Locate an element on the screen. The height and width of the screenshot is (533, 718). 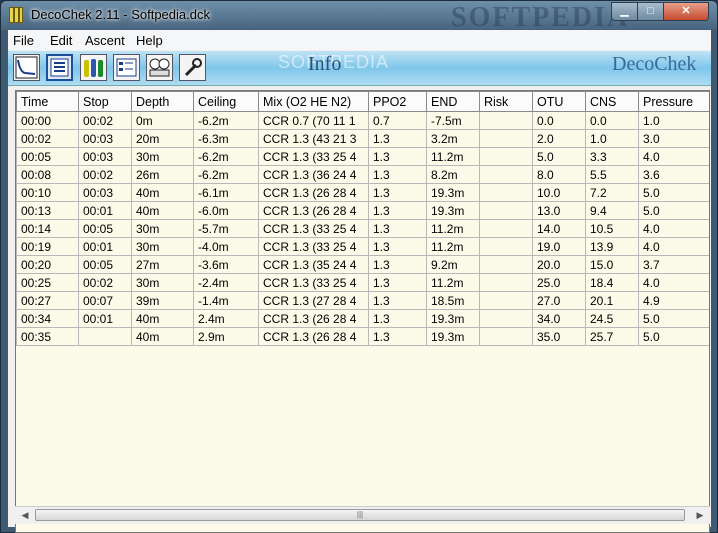
table-cell: 34.0 is located at coordinates (559, 318).